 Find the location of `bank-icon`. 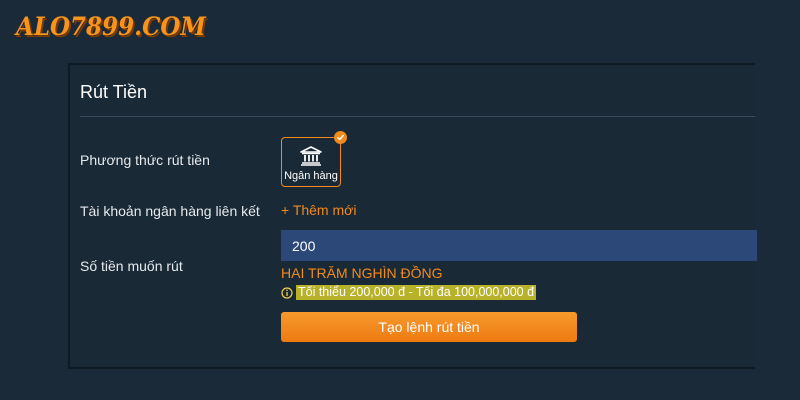

bank-icon is located at coordinates (311, 156).